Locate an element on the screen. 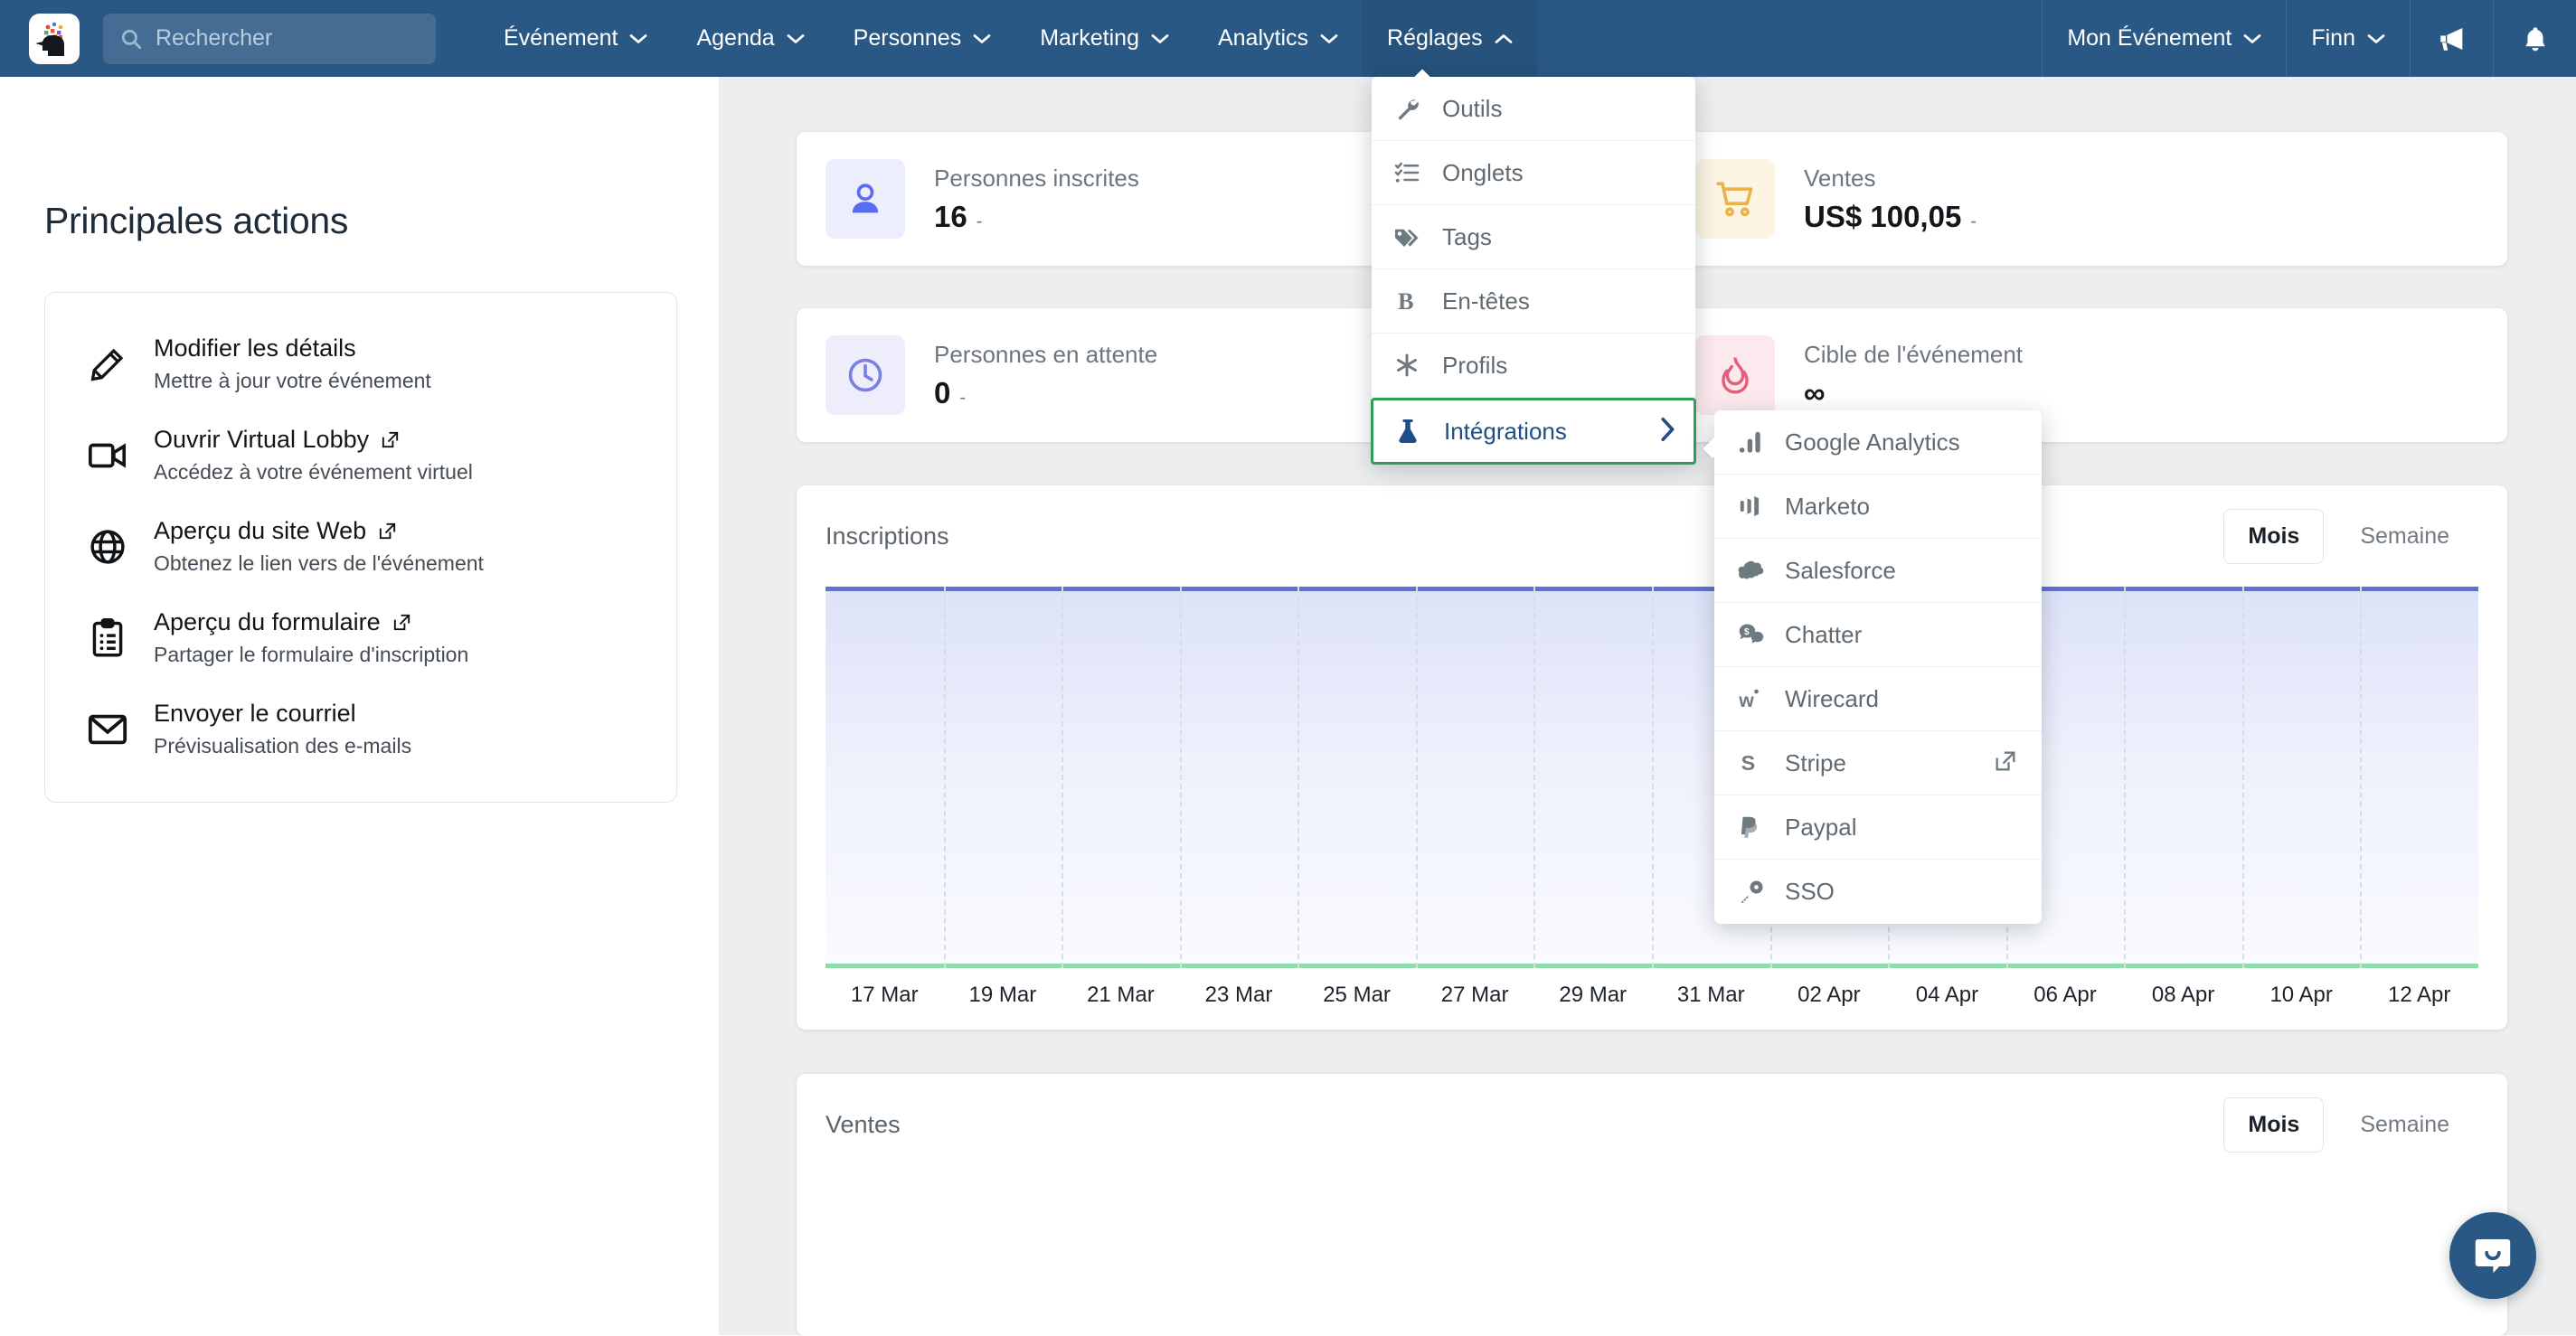  nav-item-label: Analytics is located at coordinates (1263, 38).